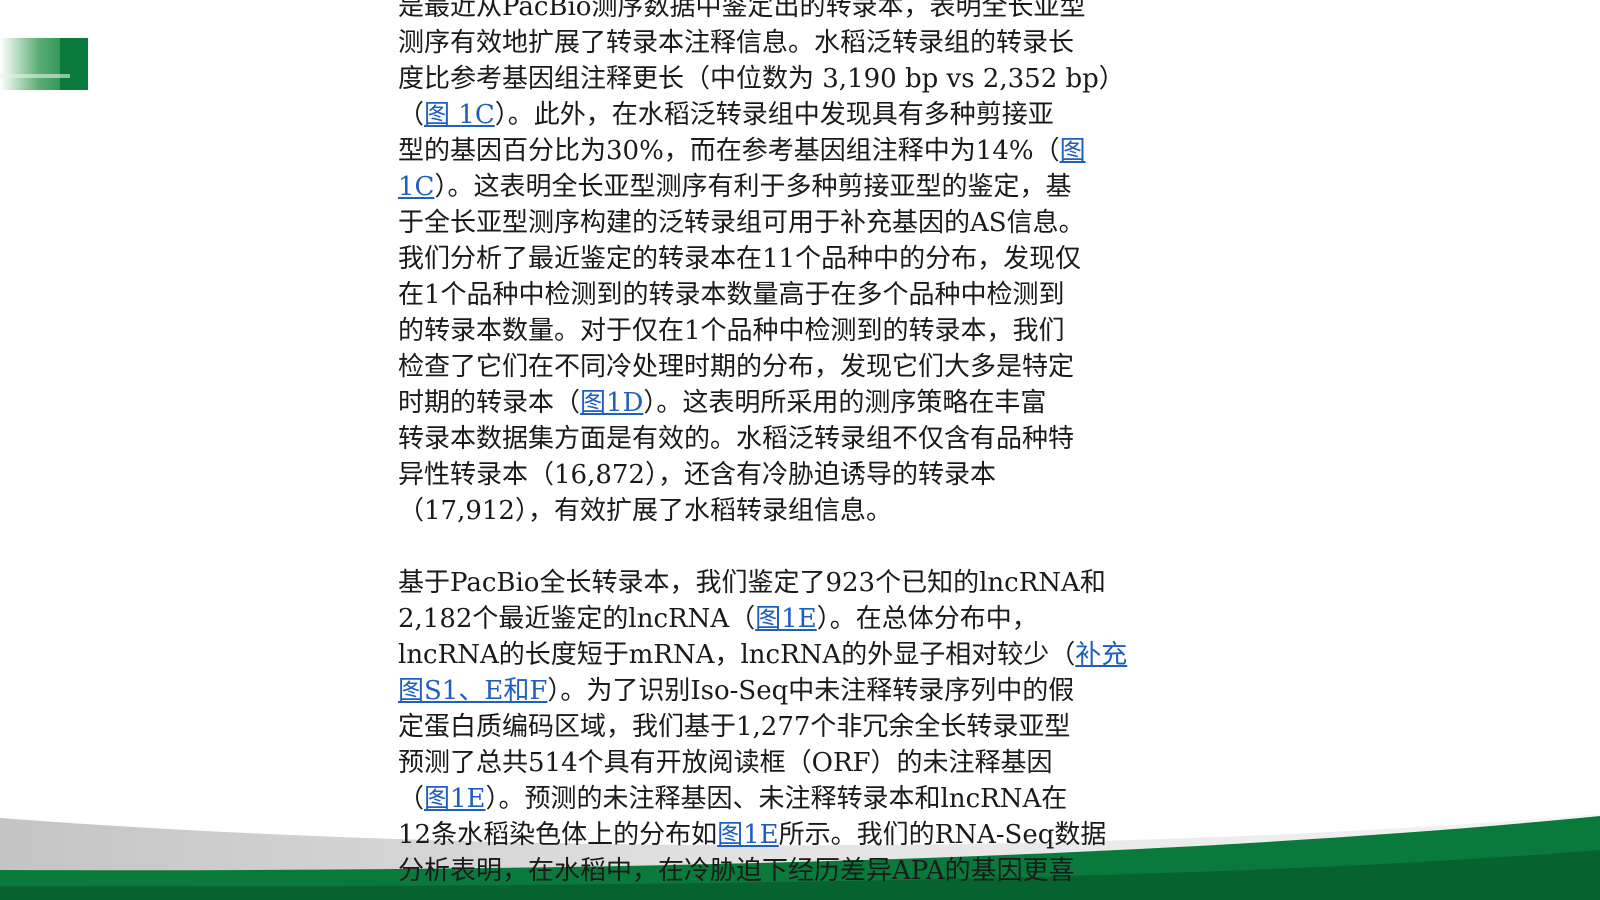  I want to click on text-line: 图S1、E和F）。为了识别Iso-Seq中未注释转录序列中的假, so click(793, 691).